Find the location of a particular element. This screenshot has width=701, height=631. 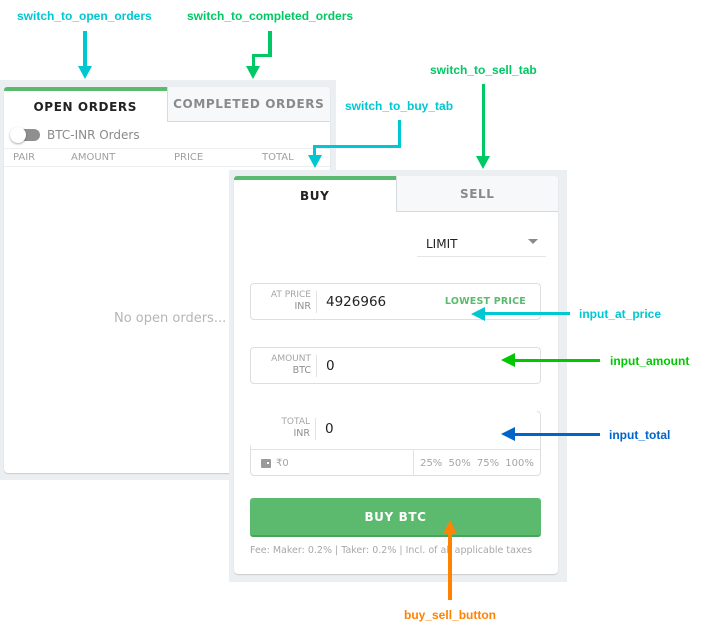

balance-row: ₹0 25% 50% 75% 100% is located at coordinates (395, 462).